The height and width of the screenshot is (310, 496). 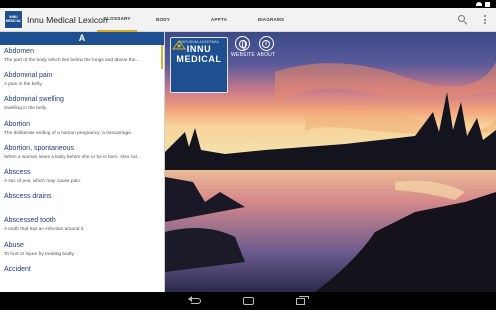 I want to click on about-button-circle: i, so click(x=266, y=43).